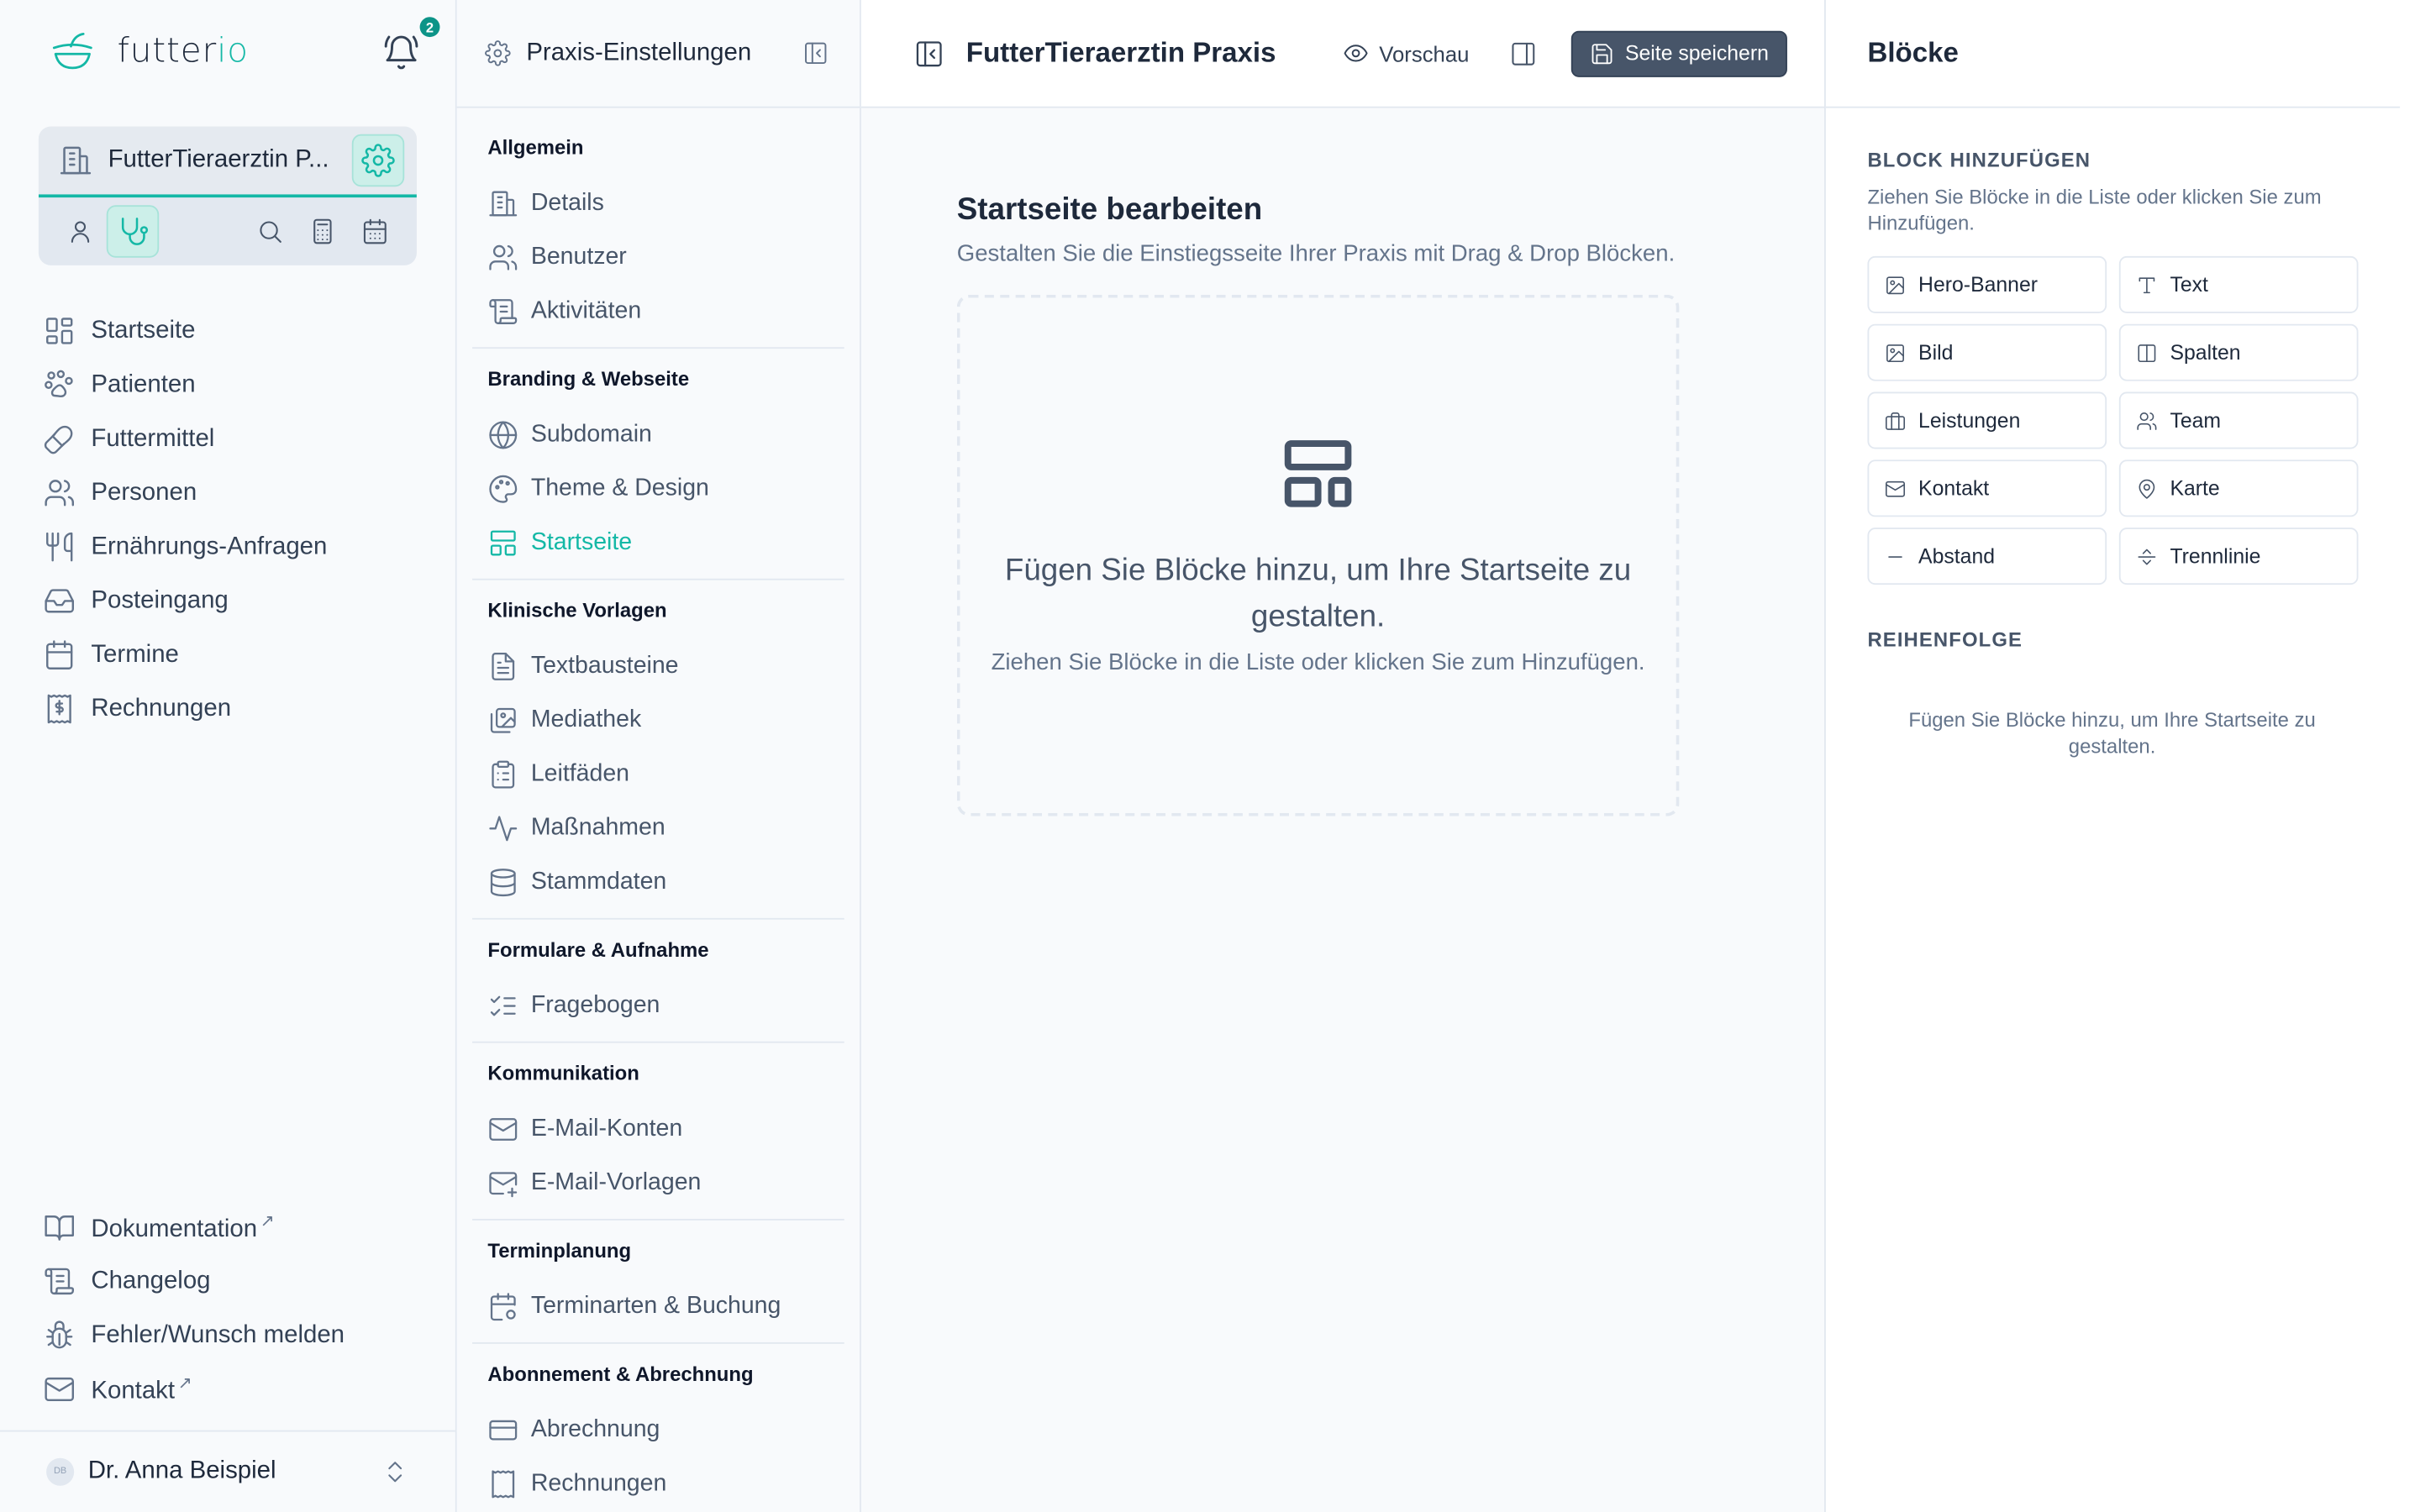 The width and height of the screenshot is (2420, 1512). I want to click on settings-item-subdomain: Subdomain, so click(658, 434).